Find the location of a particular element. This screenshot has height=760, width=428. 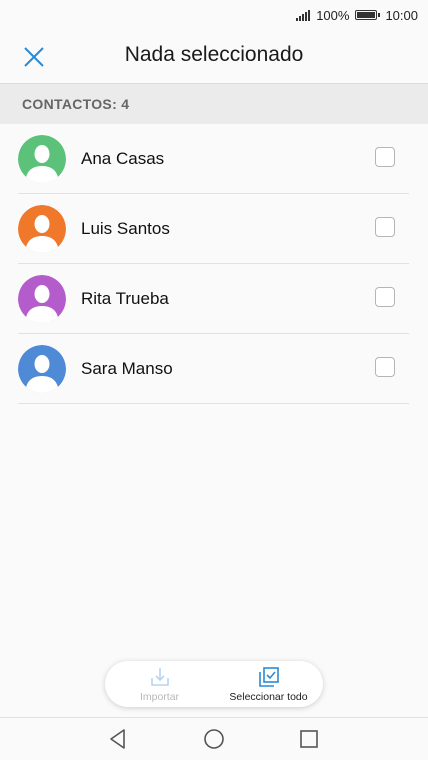

system-nav-bar is located at coordinates (214, 738).